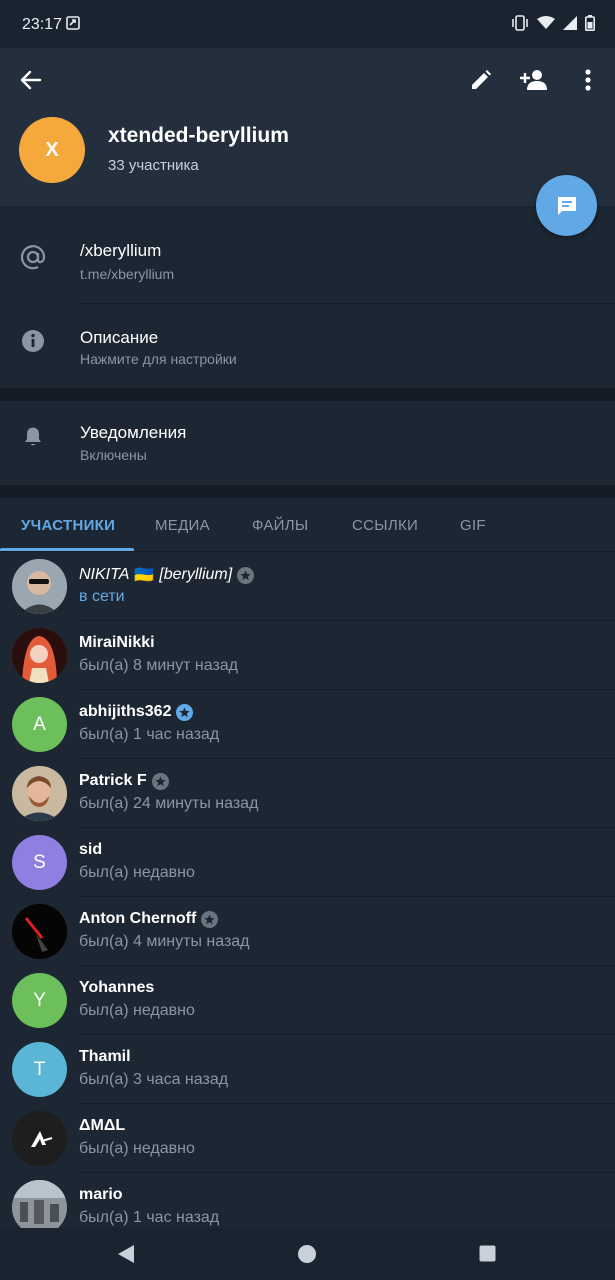  Describe the element at coordinates (159, 665) in the screenshot. I see `member-status: был(а) 8 минут назад` at that location.